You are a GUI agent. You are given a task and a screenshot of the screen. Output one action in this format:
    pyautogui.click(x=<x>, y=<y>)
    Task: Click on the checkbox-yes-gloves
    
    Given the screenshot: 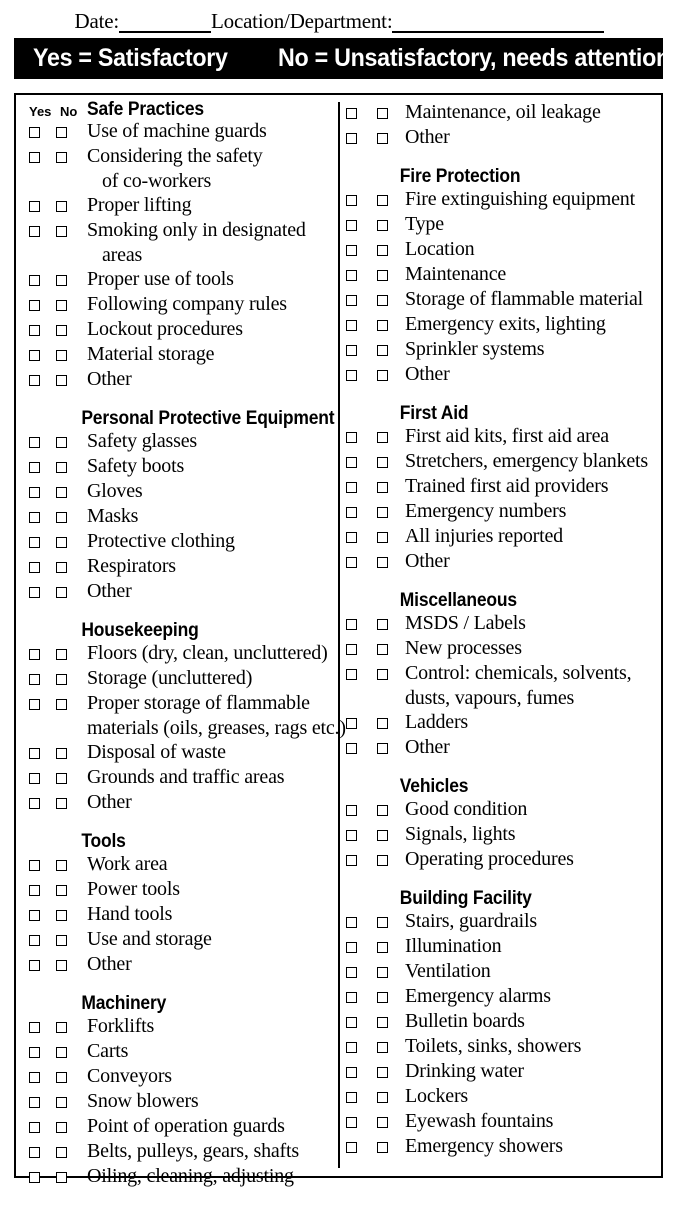 What is the action you would take?
    pyautogui.click(x=34, y=492)
    